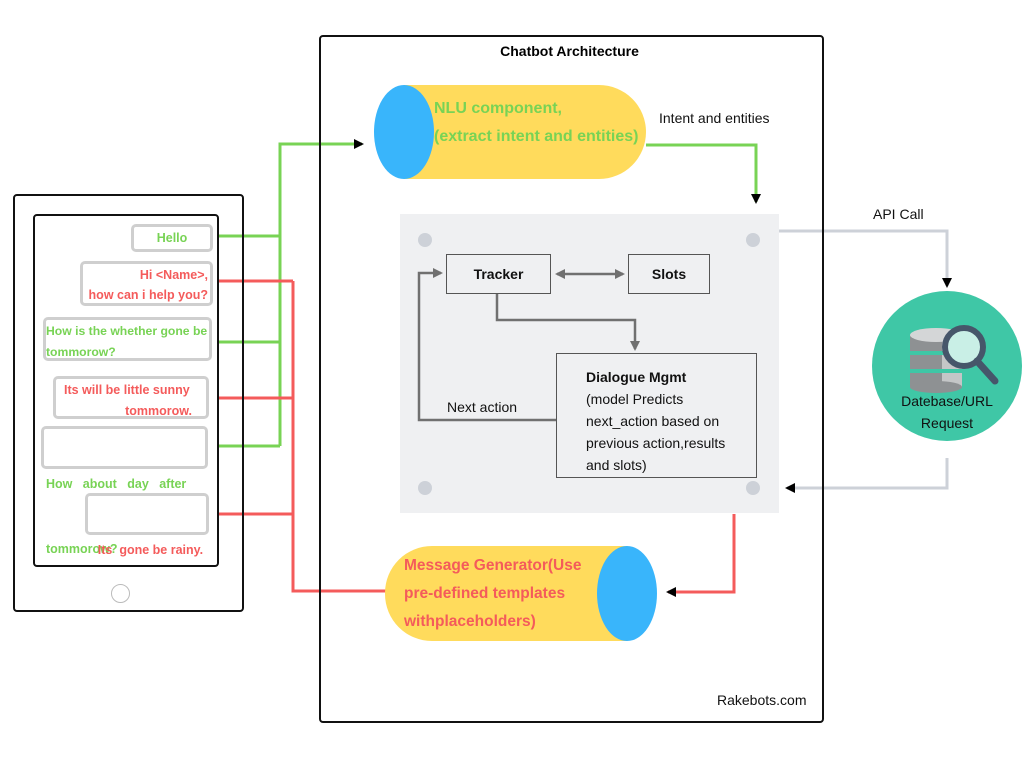 Image resolution: width=1024 pixels, height=768 pixels. What do you see at coordinates (616, 465) in the screenshot?
I see `dialogue-line: and slots)` at bounding box center [616, 465].